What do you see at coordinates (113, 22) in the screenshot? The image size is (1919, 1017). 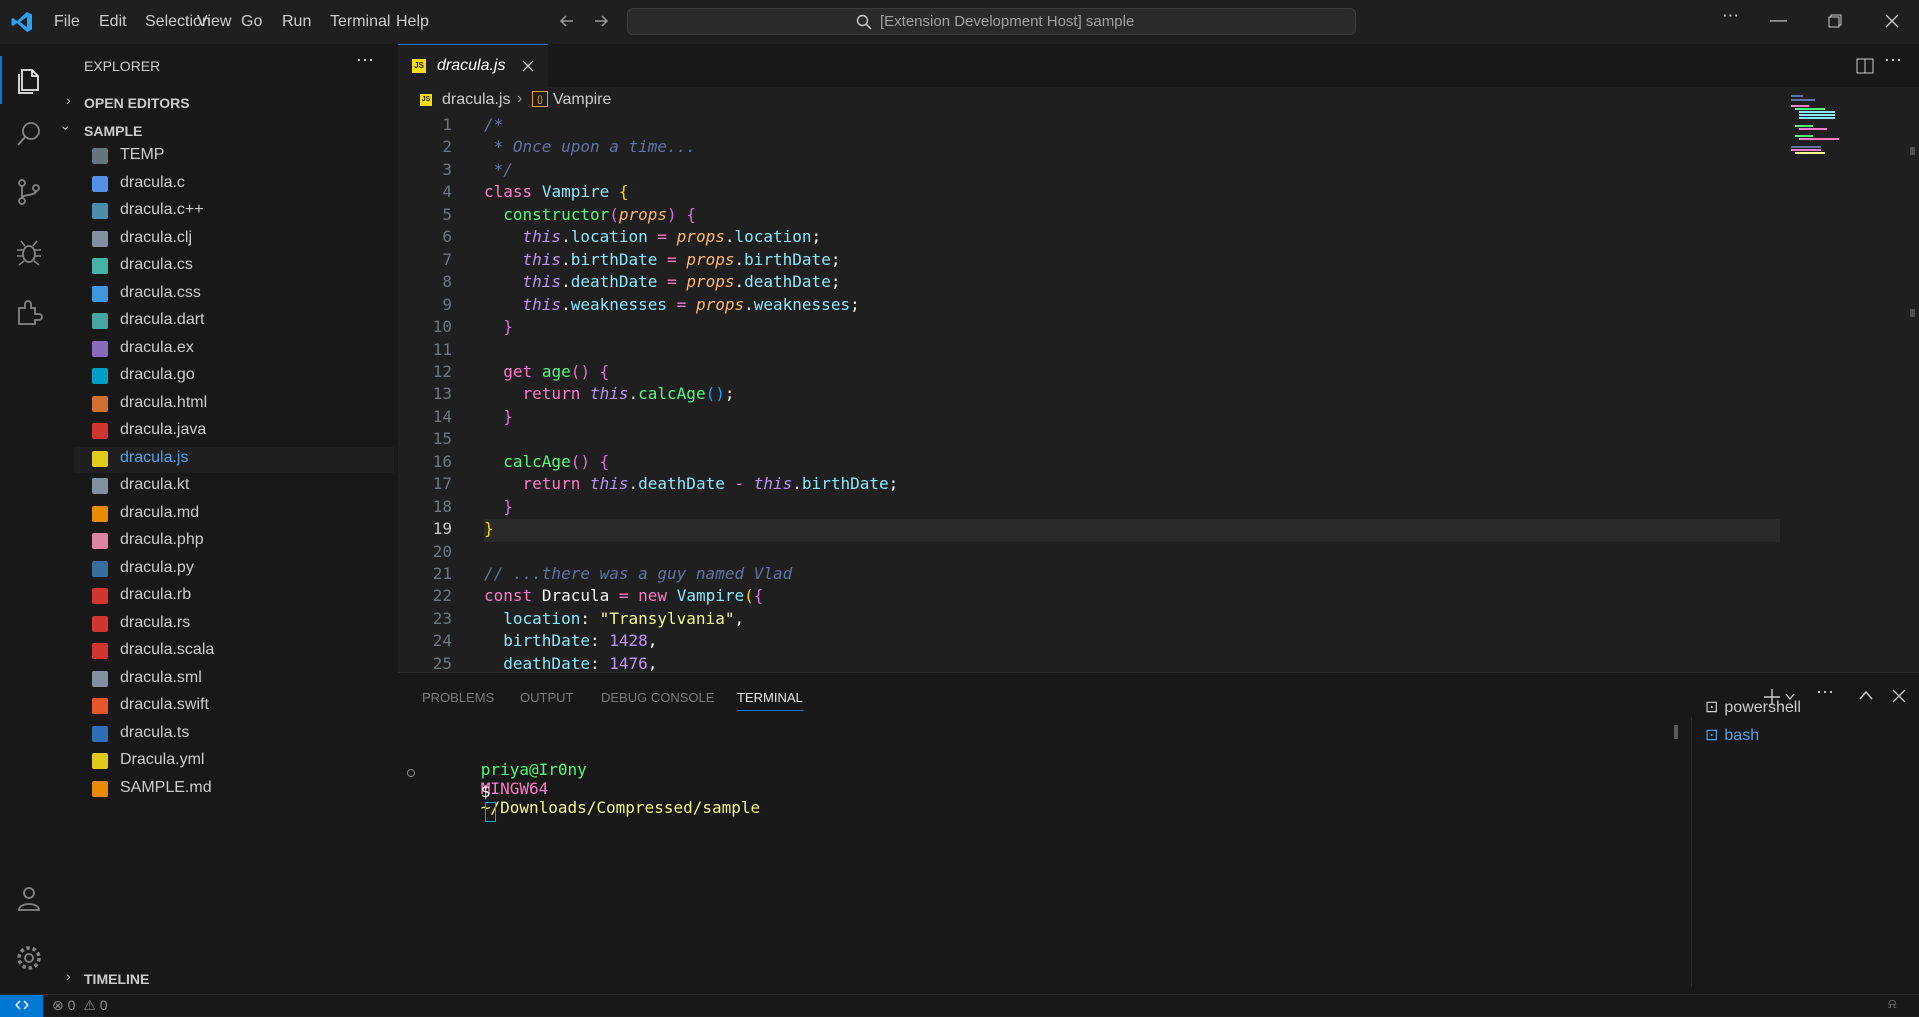 I see `menu-edit: Edit` at bounding box center [113, 22].